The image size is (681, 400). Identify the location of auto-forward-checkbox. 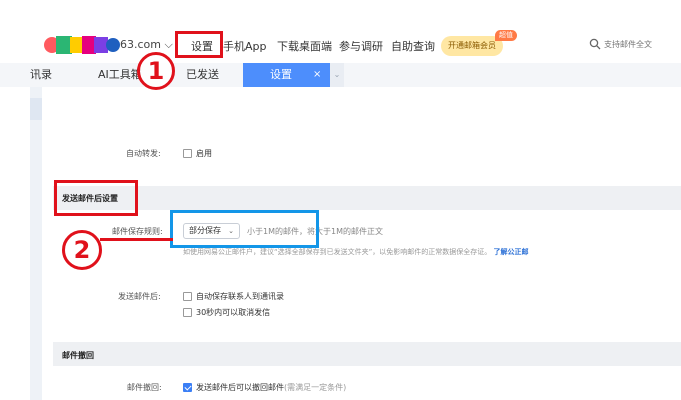
(187, 153).